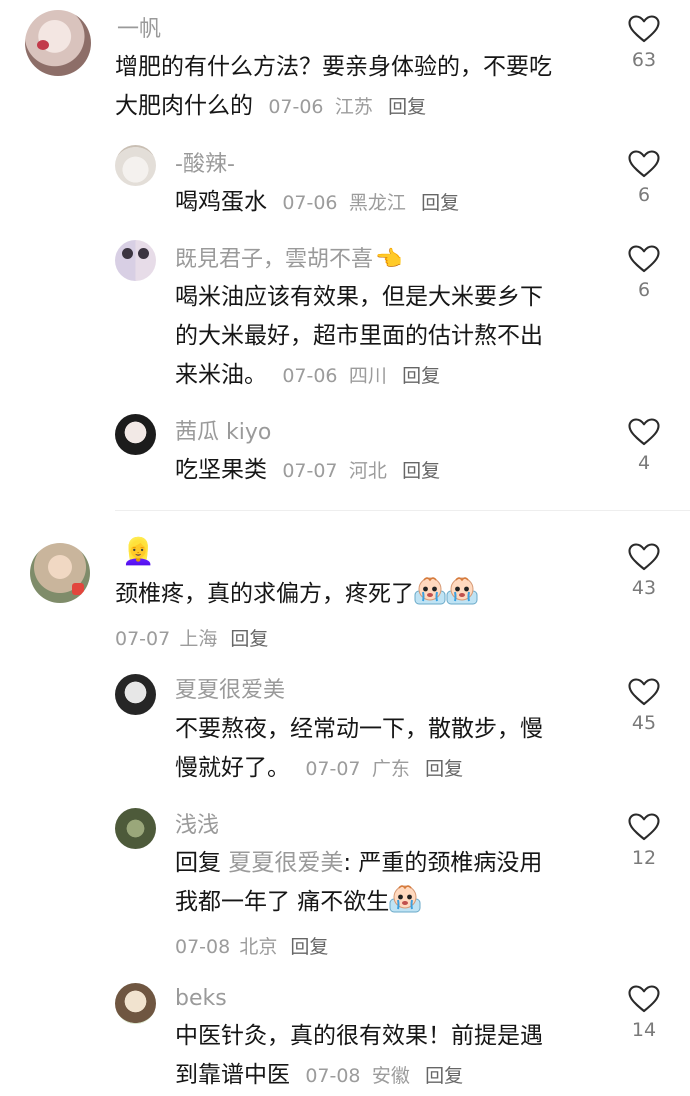 The height and width of the screenshot is (1096, 690). Describe the element at coordinates (288, 260) in the screenshot. I see `username: 既見君子，雲胡不喜👈` at that location.